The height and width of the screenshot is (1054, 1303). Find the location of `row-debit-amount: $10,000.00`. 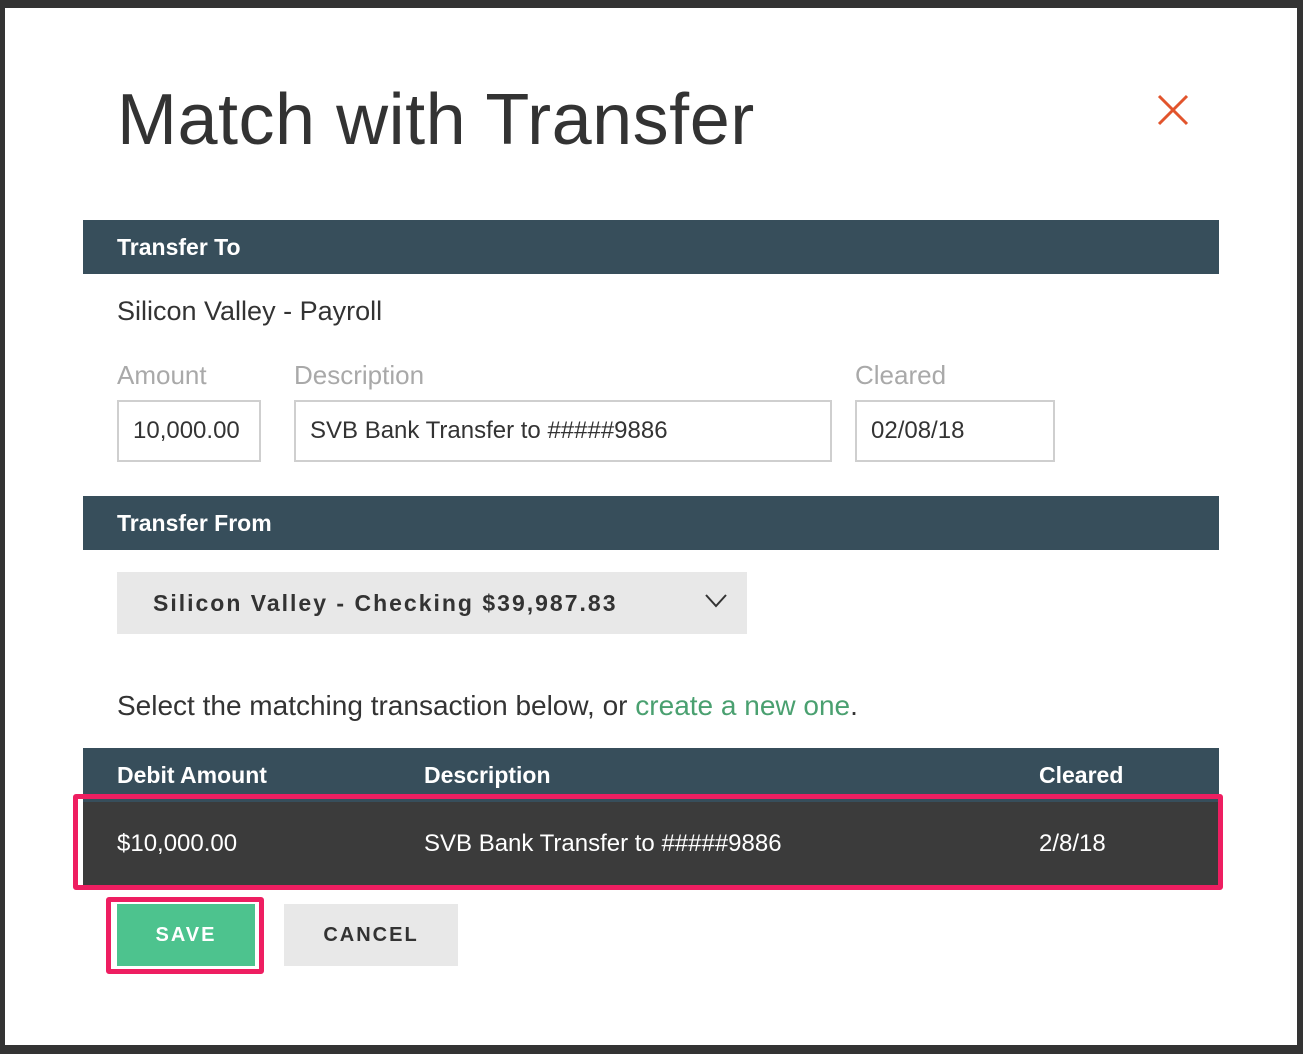

row-debit-amount: $10,000.00 is located at coordinates (177, 843).